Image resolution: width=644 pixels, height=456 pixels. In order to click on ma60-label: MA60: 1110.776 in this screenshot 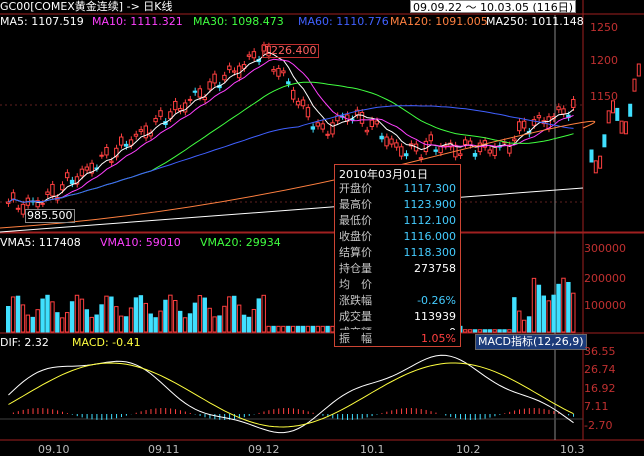, I will do `click(343, 21)`.